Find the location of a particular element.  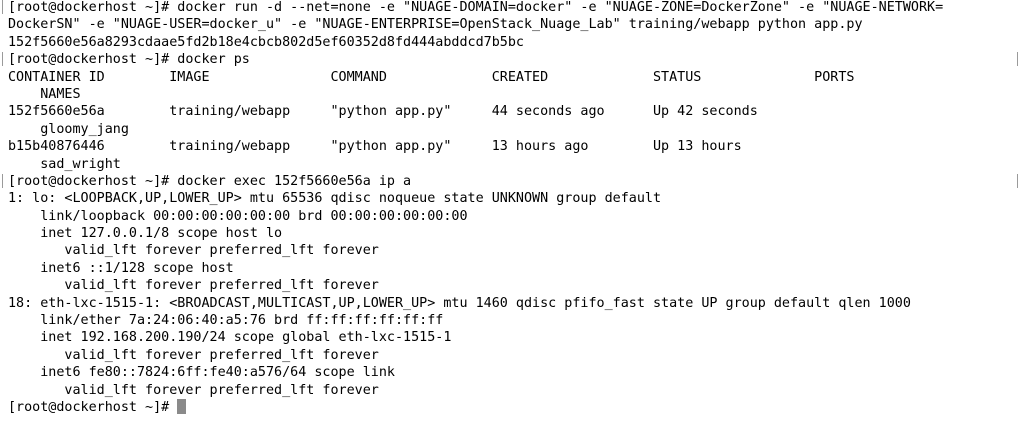

ps-row-name: sad_wright is located at coordinates (512, 164).